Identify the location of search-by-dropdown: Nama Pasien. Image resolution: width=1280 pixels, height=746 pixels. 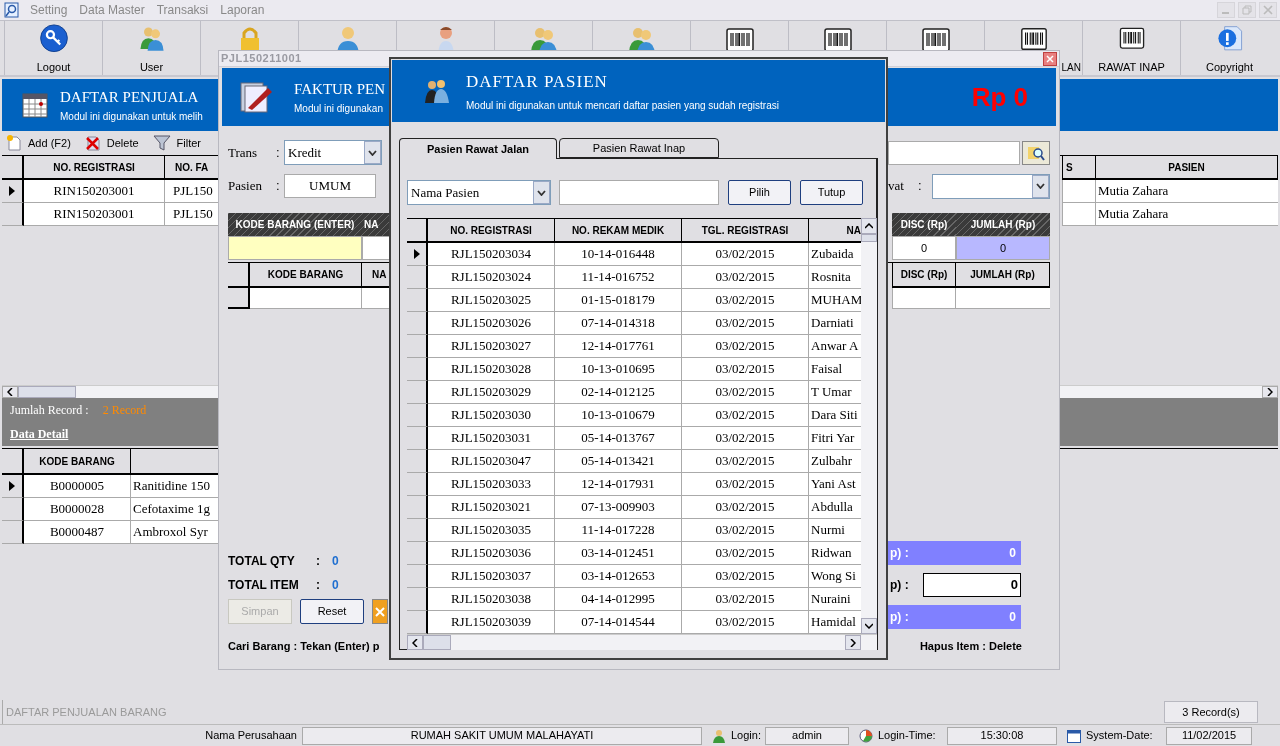
(479, 192).